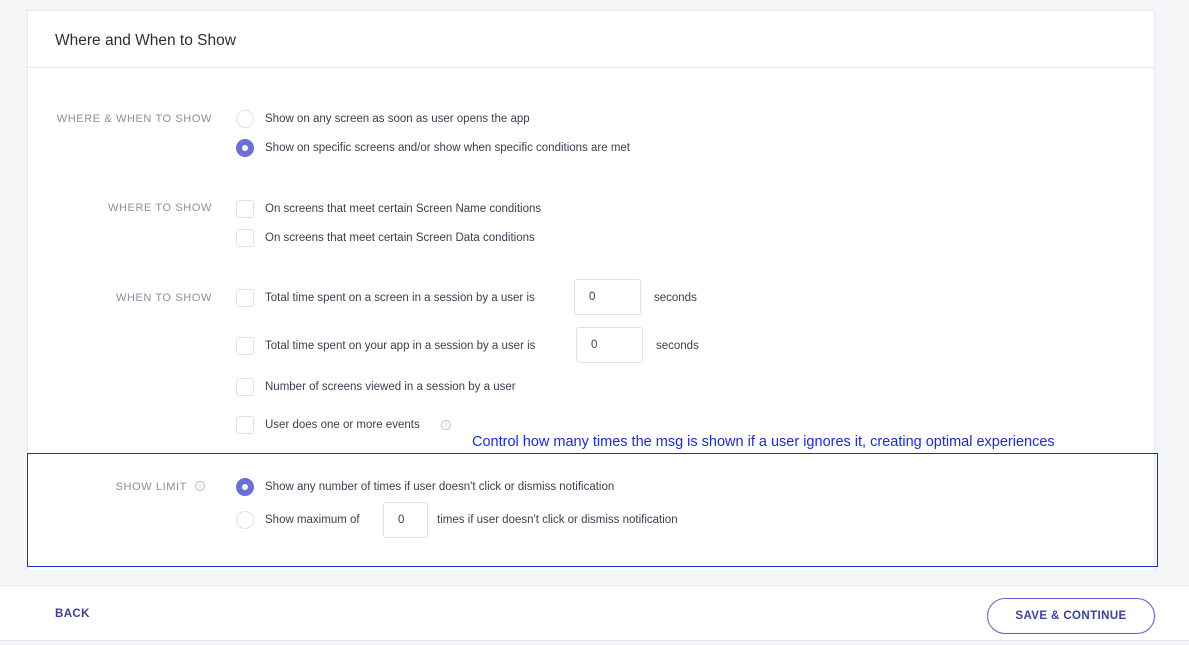 The width and height of the screenshot is (1189, 645). What do you see at coordinates (342, 425) in the screenshot?
I see `user-events-label: User does one or more events` at bounding box center [342, 425].